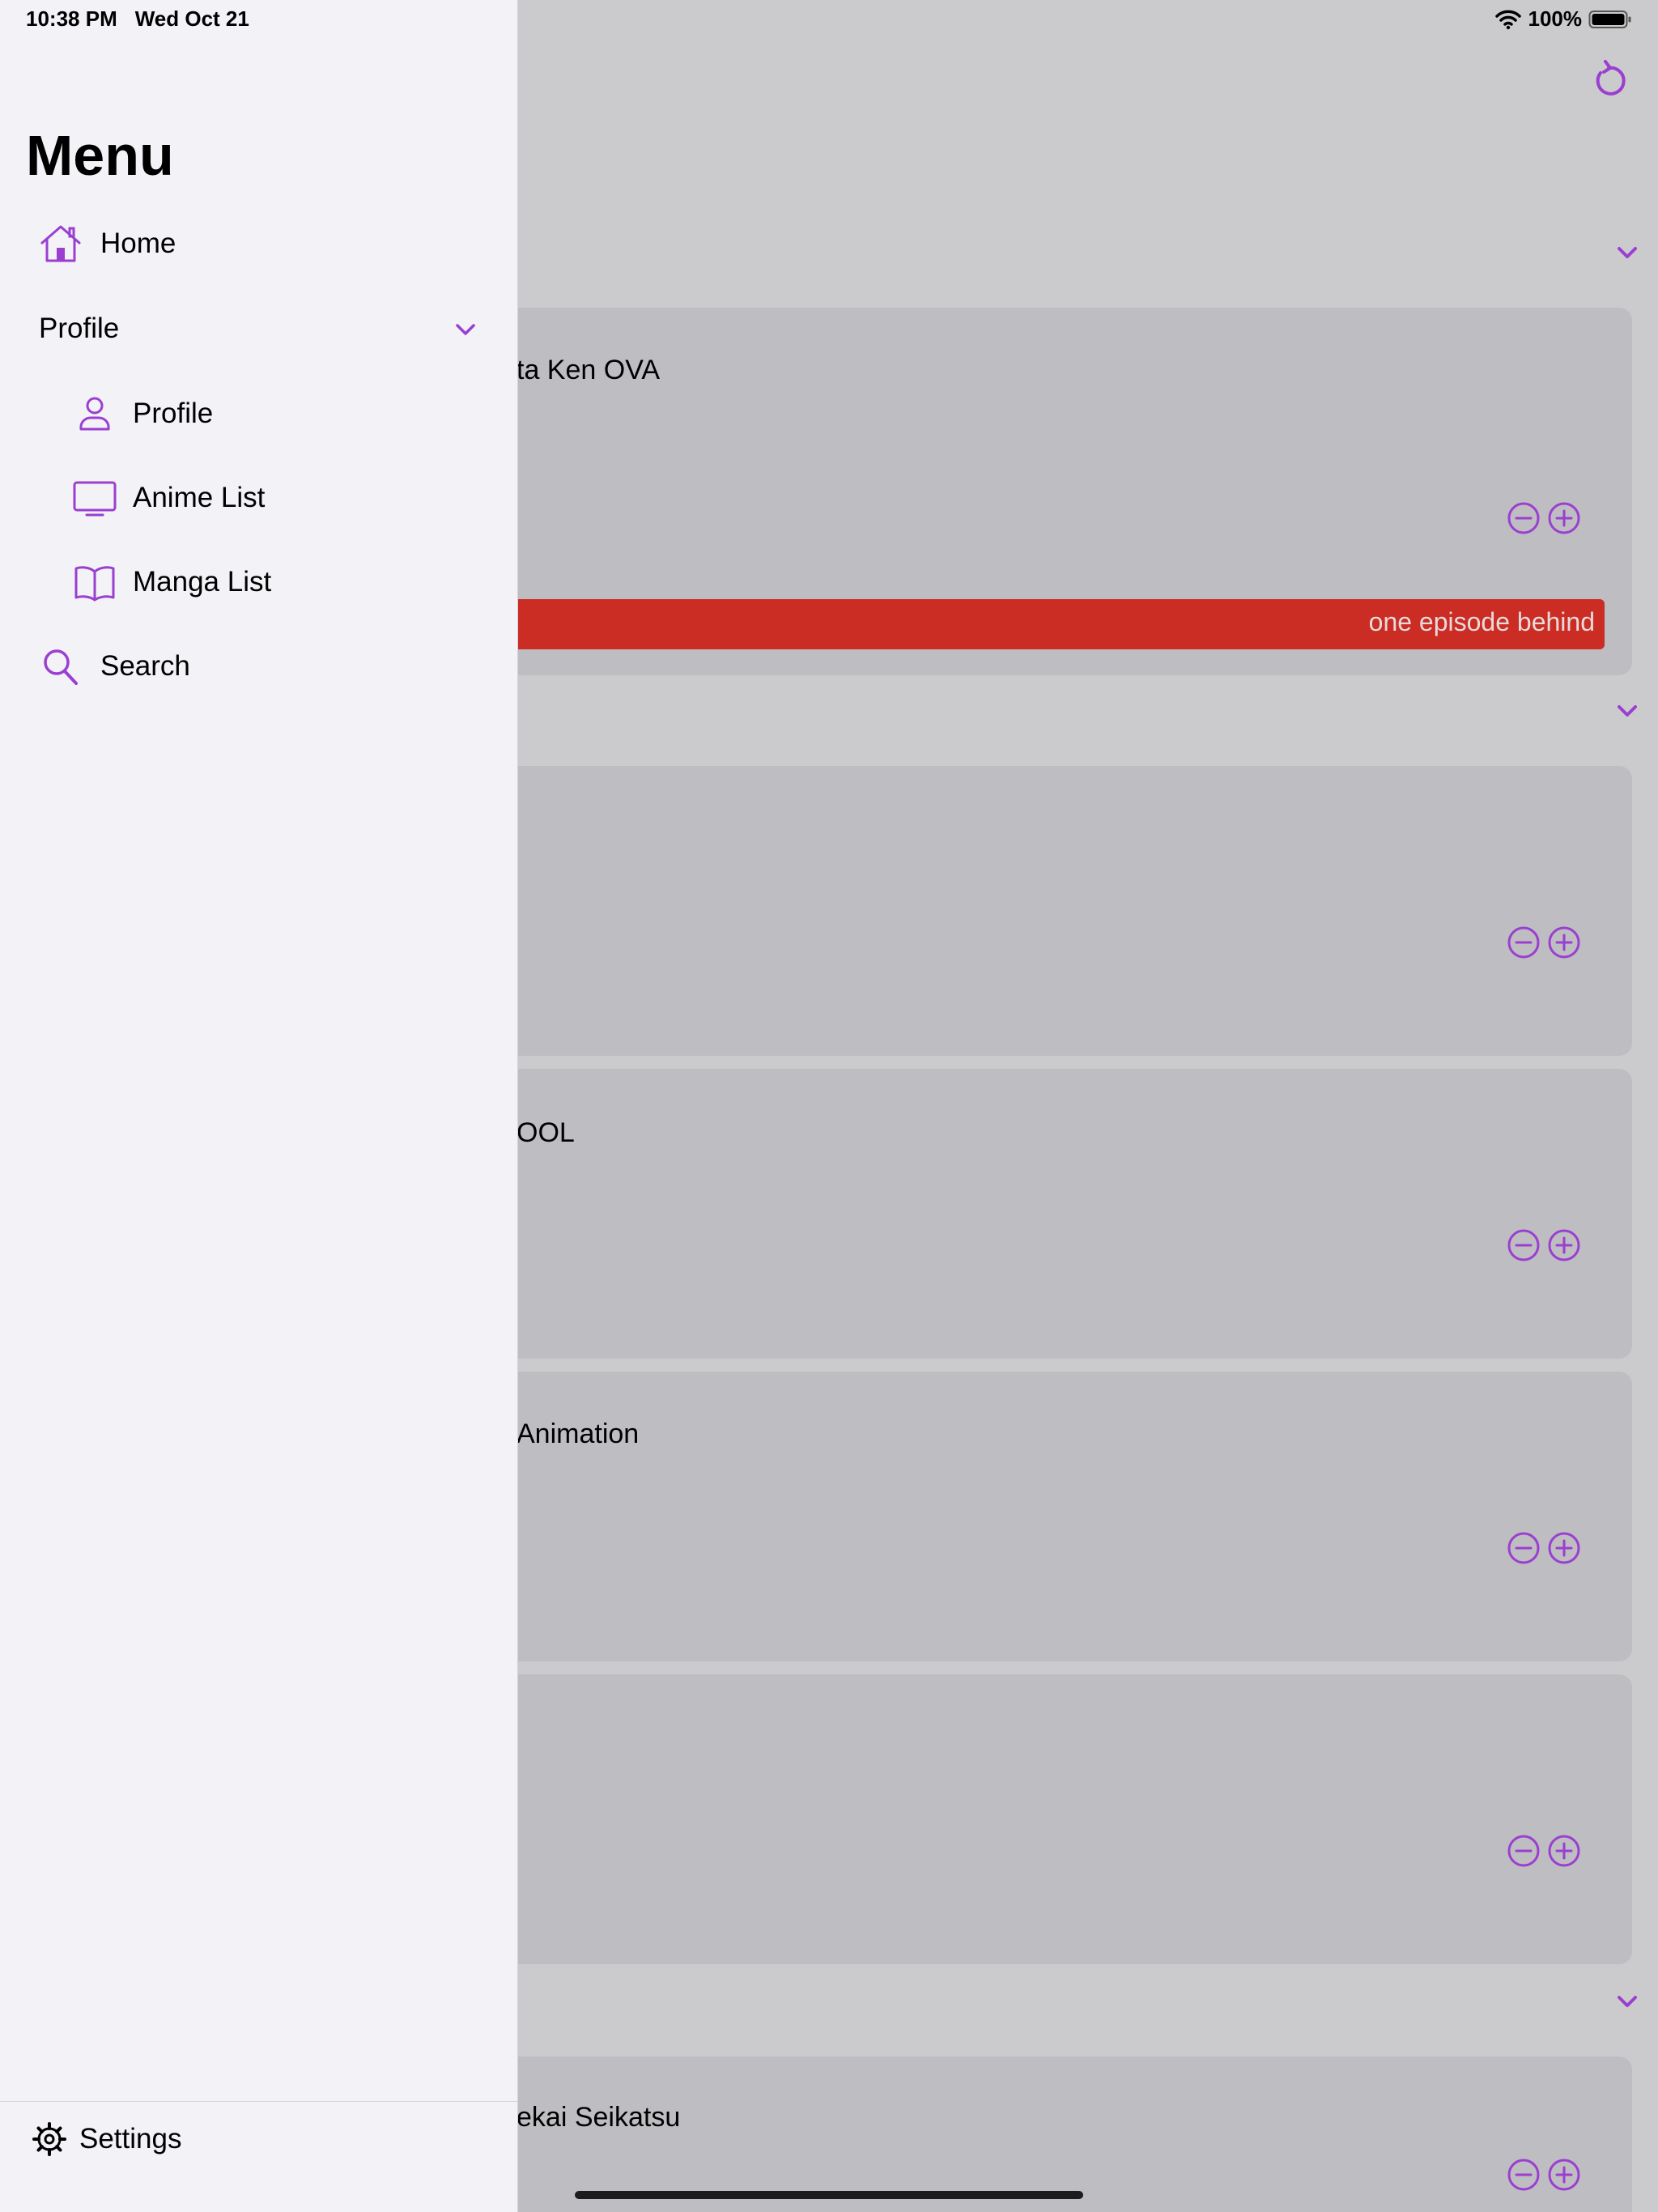  Describe the element at coordinates (259, 2101) in the screenshot. I see `menu-divider` at that location.